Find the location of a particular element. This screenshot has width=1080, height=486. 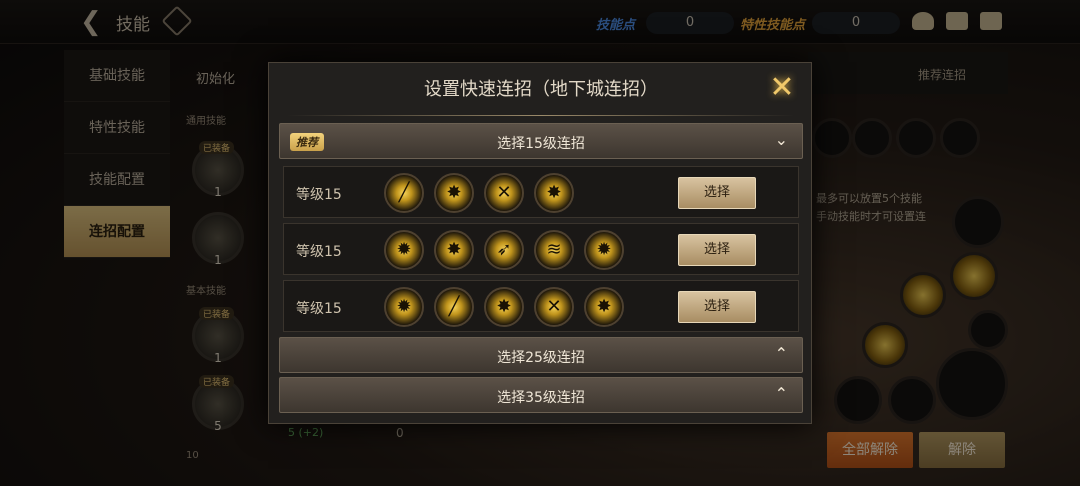

group-header-lv25: 选择25级连招 ⌃ is located at coordinates (541, 355).